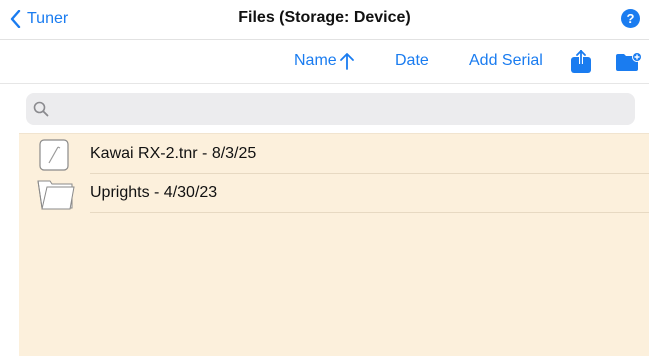  I want to click on search-icon, so click(41, 109).